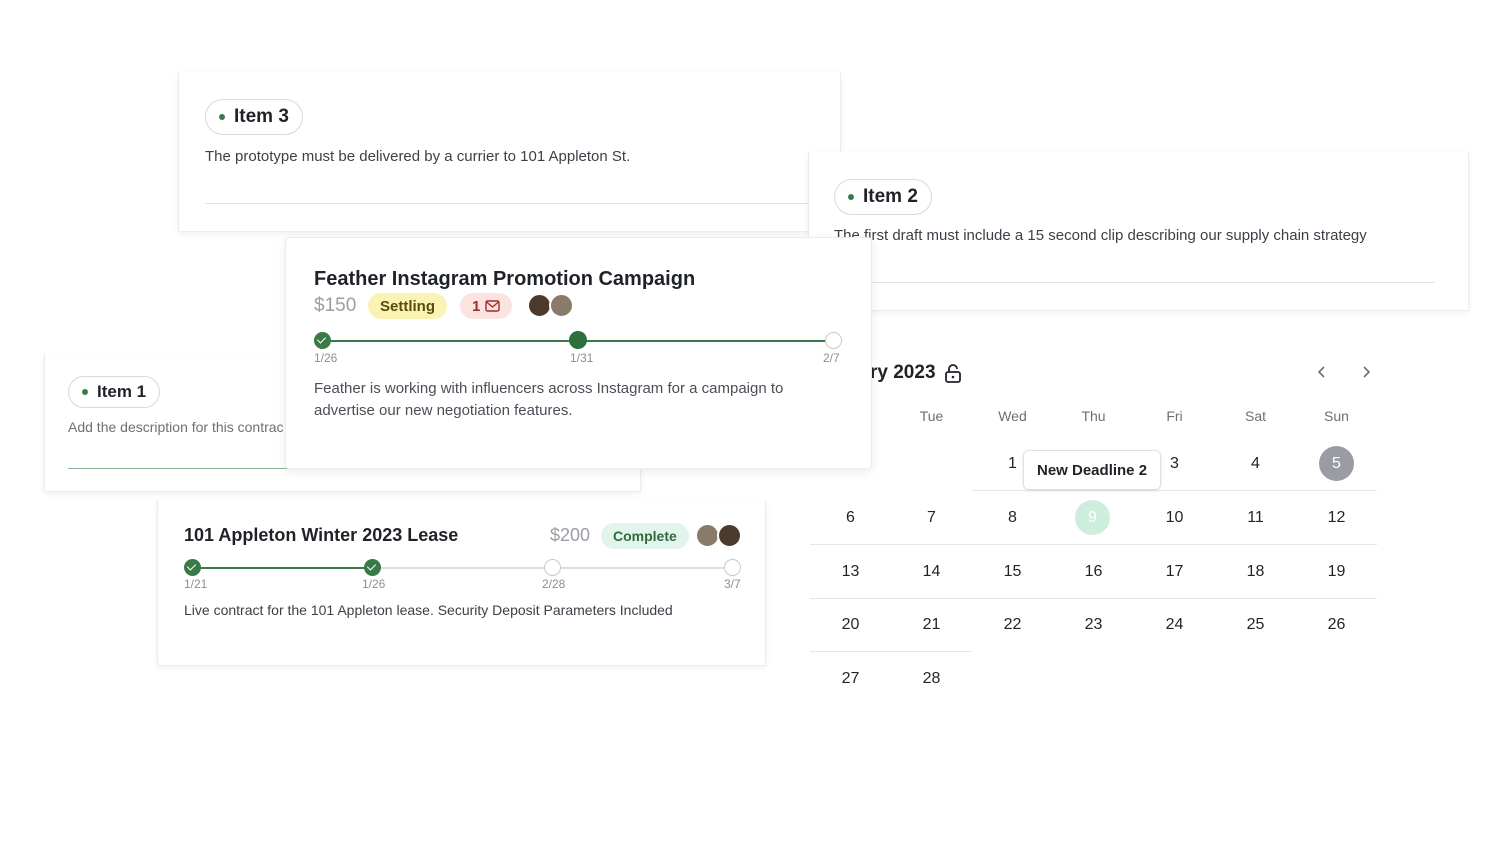 The width and height of the screenshot is (1486, 846). Describe the element at coordinates (1336, 572) in the screenshot. I see `calendar-day: 19` at that location.